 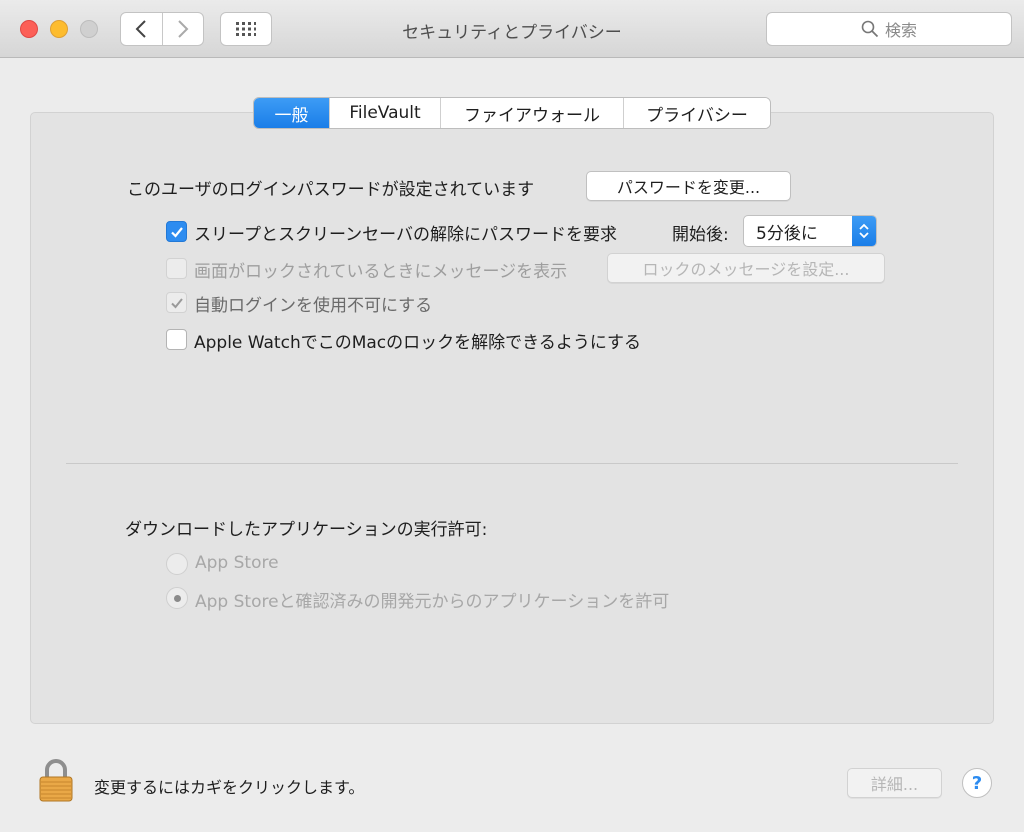 I want to click on stepper-arrows-icon, so click(x=864, y=231).